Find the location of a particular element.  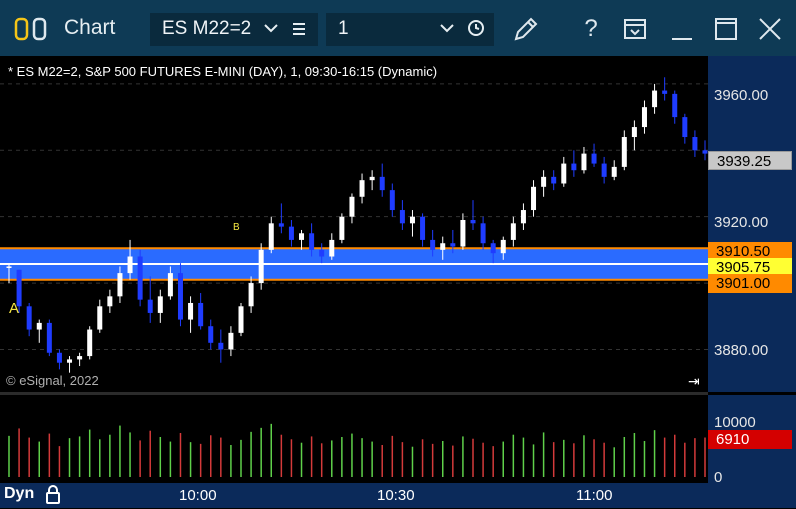

maximize-icon is located at coordinates (726, 29).